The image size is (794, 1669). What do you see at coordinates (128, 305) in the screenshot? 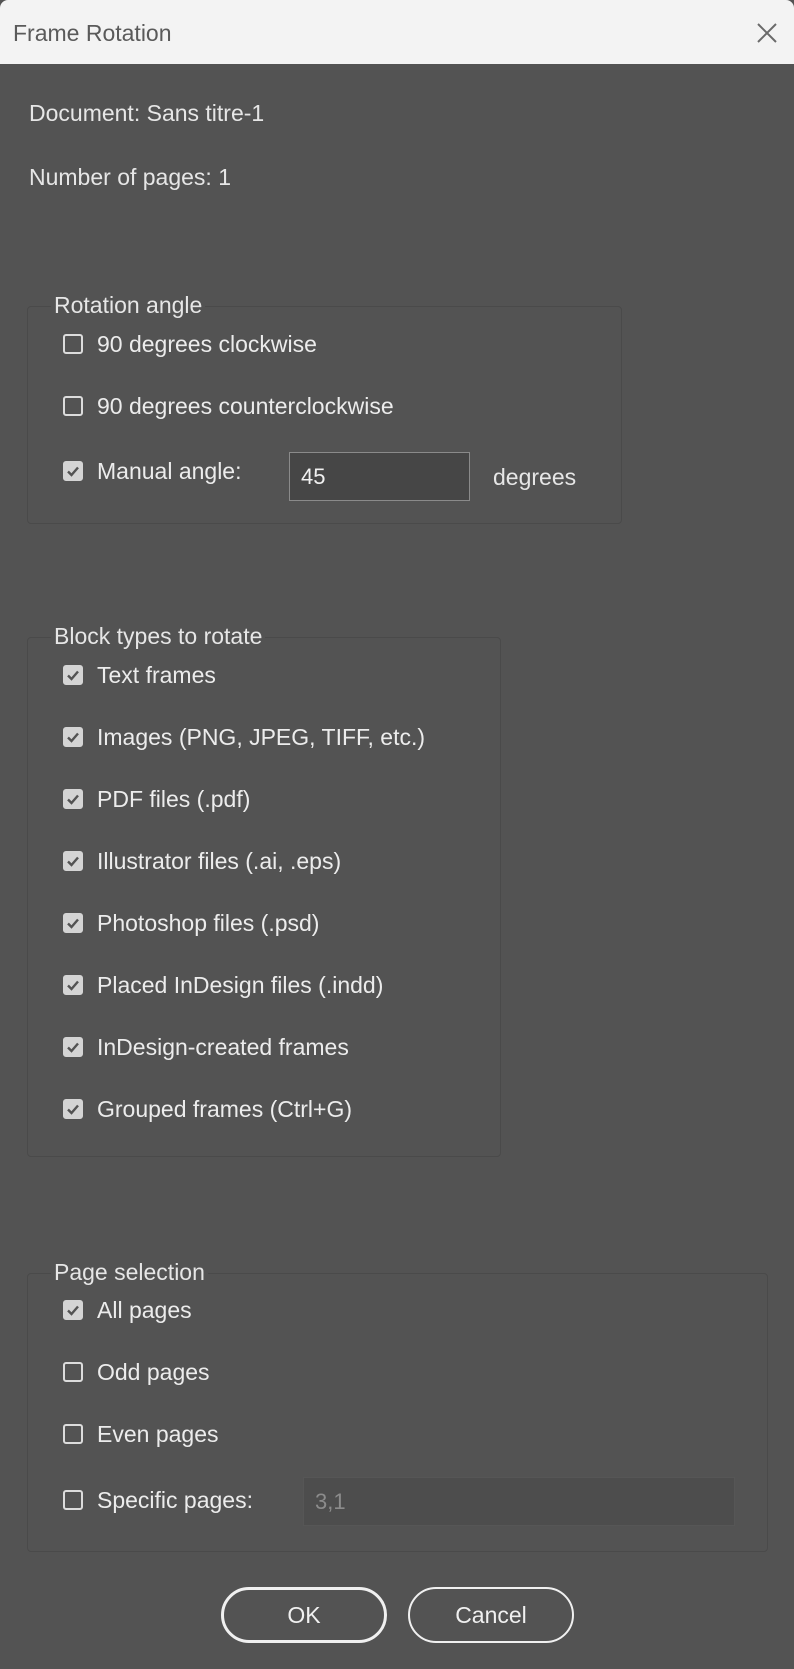
I see `rotation-angle-legend: Rotation angle` at bounding box center [128, 305].